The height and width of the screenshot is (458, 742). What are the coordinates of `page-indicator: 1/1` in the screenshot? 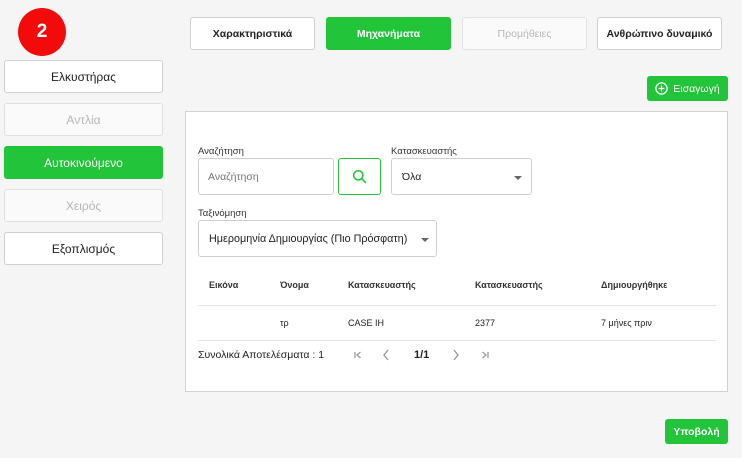 It's located at (422, 355).